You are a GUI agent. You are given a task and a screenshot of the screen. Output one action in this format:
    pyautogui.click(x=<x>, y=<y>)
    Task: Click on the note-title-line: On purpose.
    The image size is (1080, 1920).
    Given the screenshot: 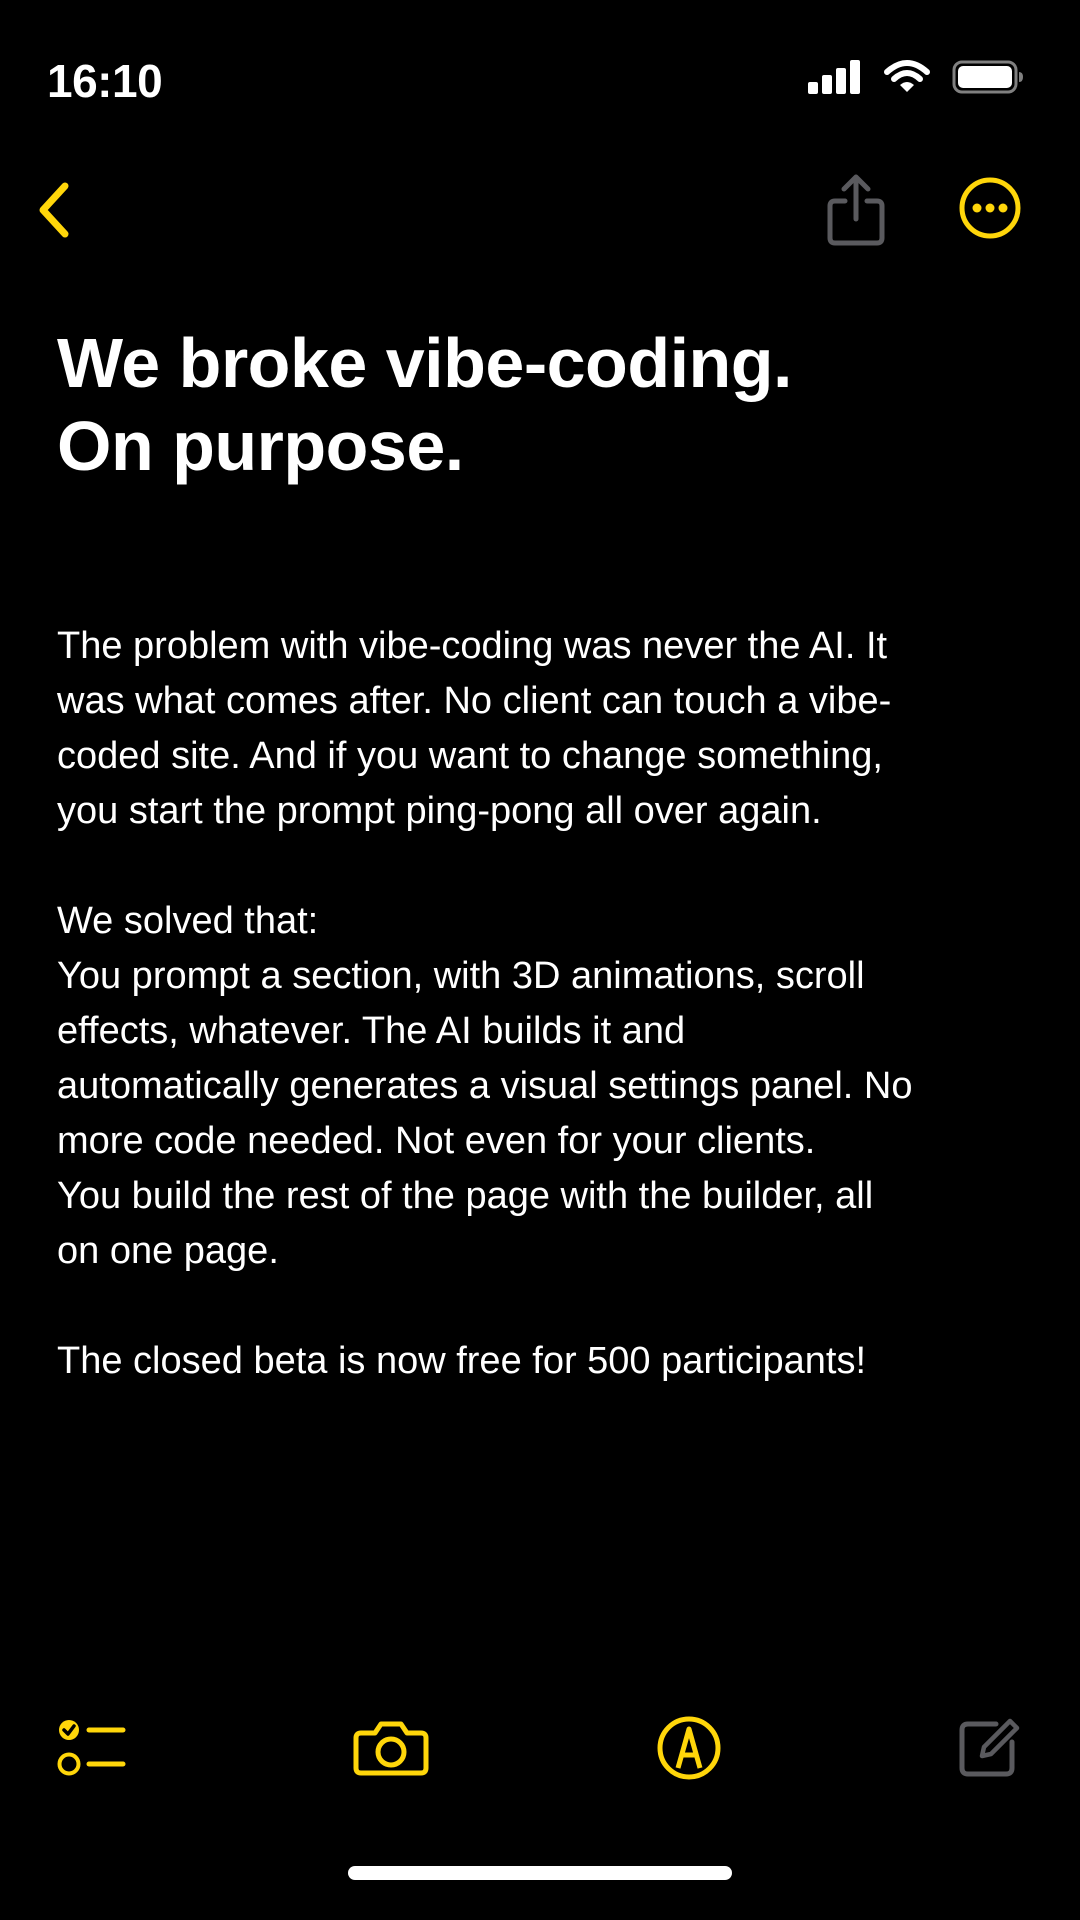 What is the action you would take?
    pyautogui.click(x=260, y=446)
    